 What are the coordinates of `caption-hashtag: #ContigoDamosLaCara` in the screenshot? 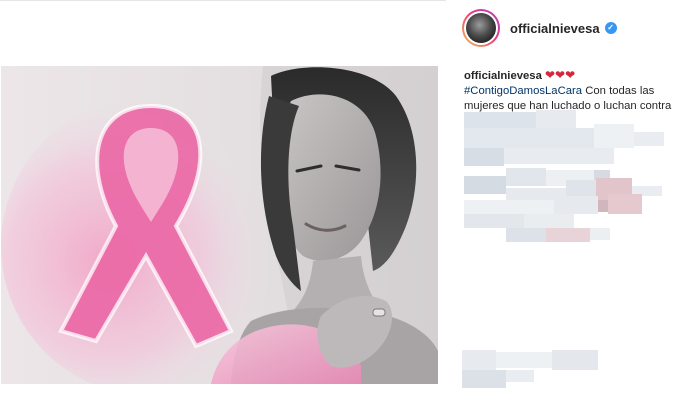 It's located at (523, 91).